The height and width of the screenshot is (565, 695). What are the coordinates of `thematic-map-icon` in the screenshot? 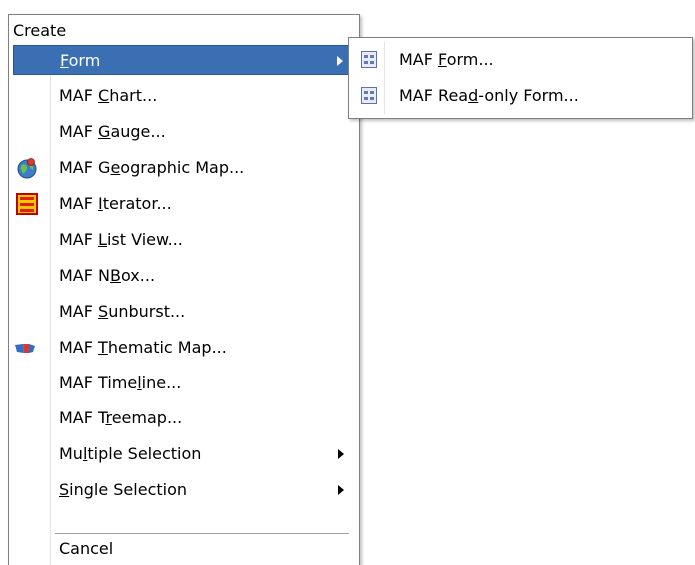 It's located at (25, 348).